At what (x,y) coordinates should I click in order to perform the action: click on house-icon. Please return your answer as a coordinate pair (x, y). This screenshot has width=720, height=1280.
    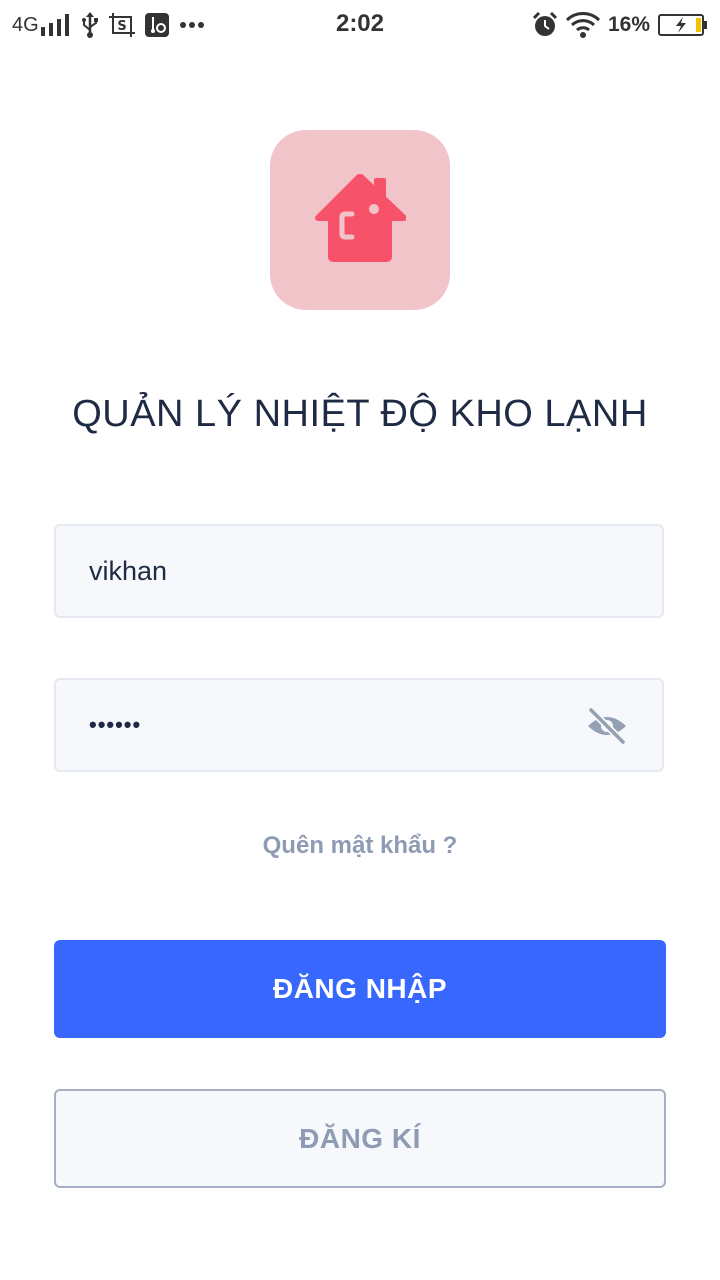
    Looking at the image, I should click on (360, 218).